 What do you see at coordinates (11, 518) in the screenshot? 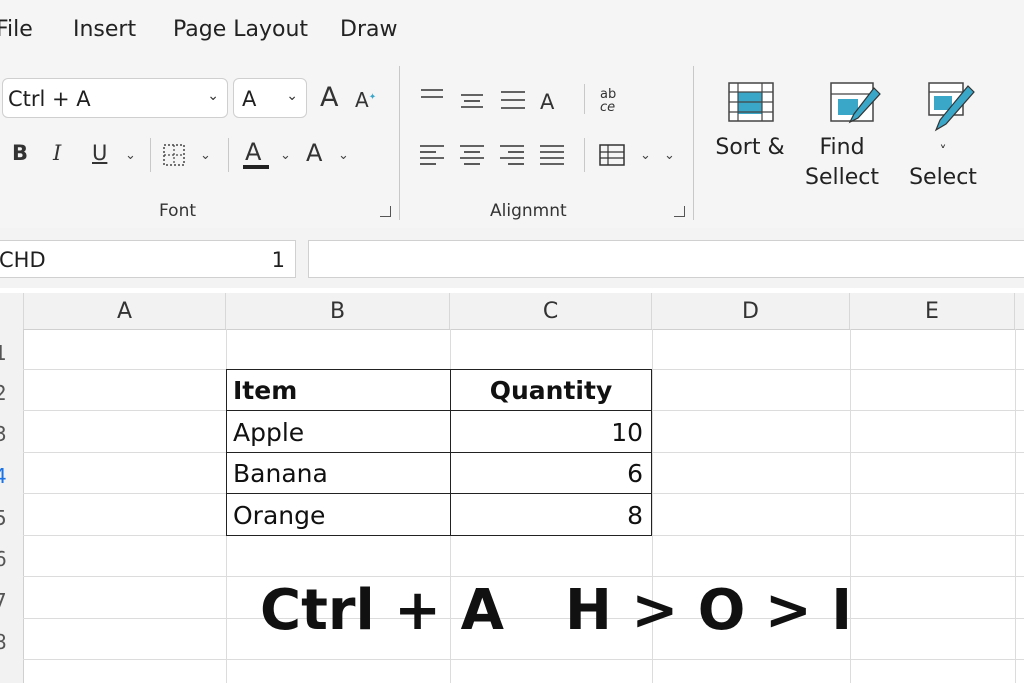
I see `row-header-5: 5` at bounding box center [11, 518].